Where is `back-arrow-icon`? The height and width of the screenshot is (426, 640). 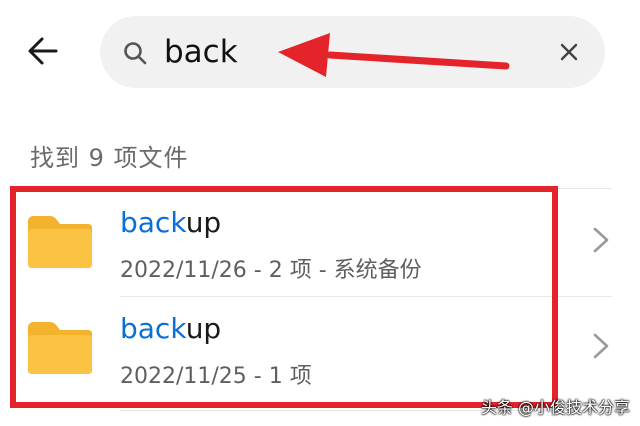 back-arrow-icon is located at coordinates (43, 51).